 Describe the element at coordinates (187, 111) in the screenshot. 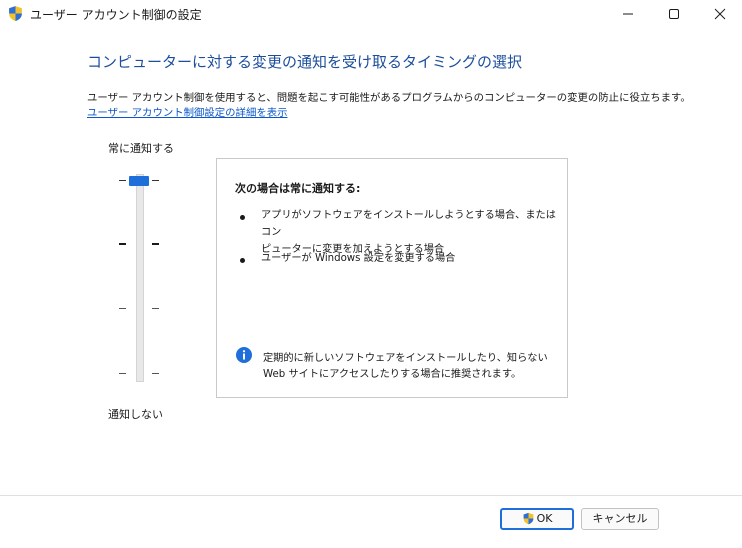

I see `uac-details-link: ユーザー アカウント制御設定の詳細を表示` at that location.